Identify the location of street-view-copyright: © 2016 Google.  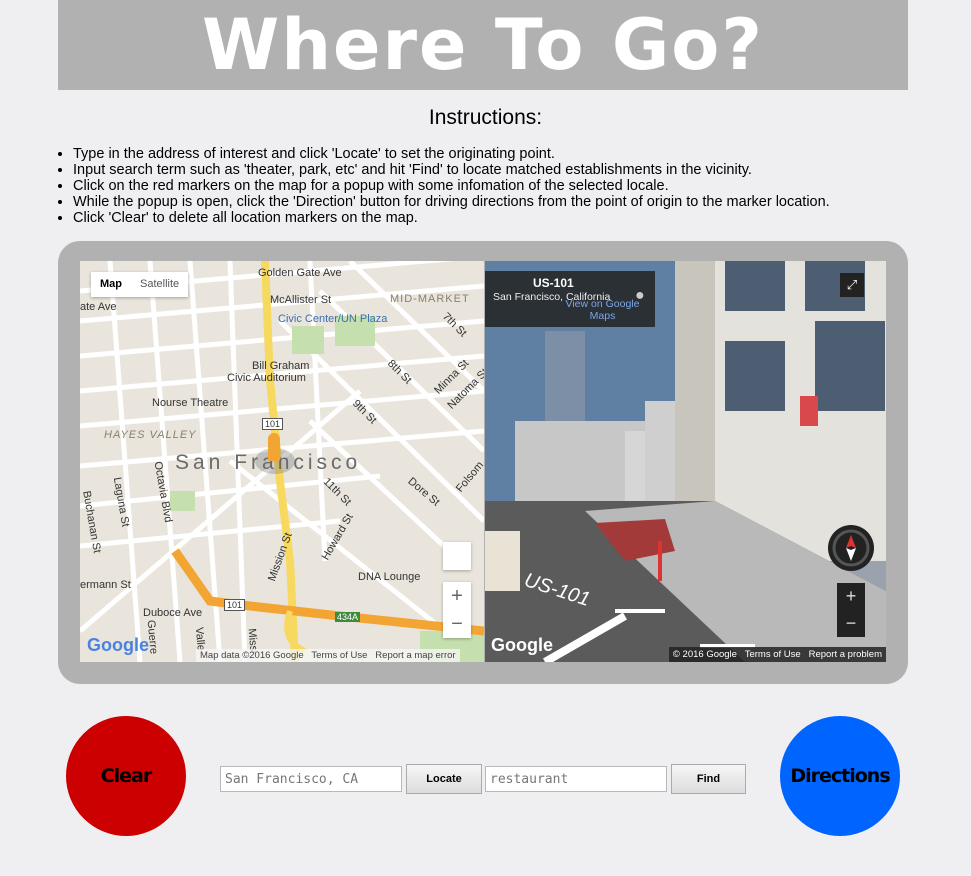
(704, 654).